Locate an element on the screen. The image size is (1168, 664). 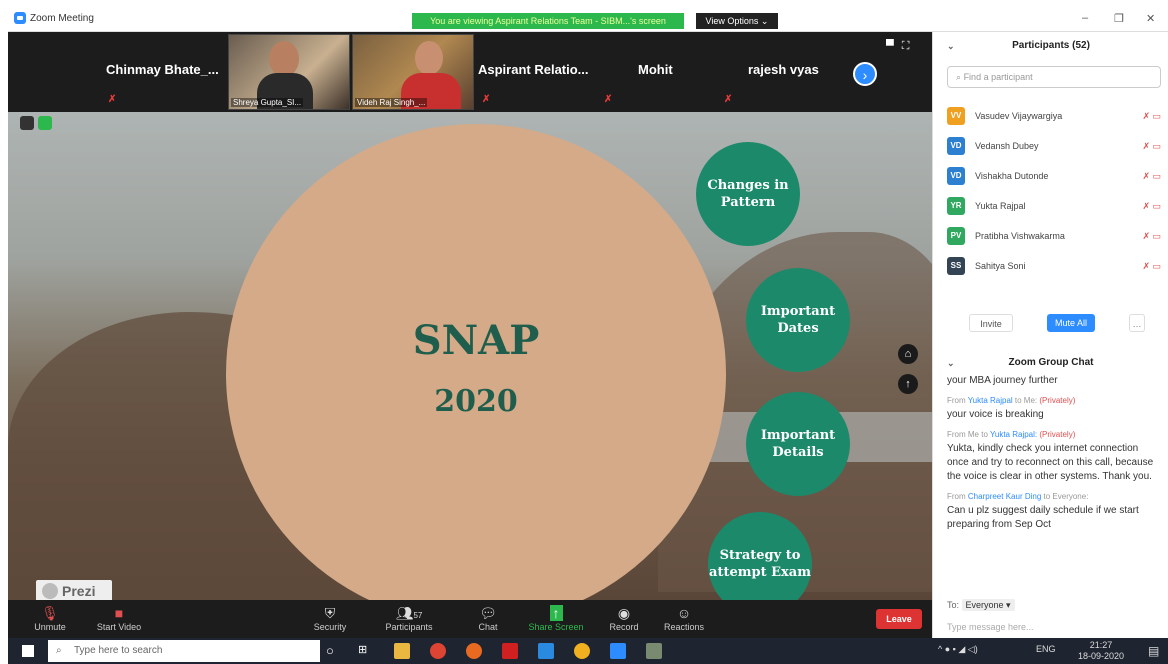
unmute-button: 🎙︎ Unmute is located at coordinates (50, 618).